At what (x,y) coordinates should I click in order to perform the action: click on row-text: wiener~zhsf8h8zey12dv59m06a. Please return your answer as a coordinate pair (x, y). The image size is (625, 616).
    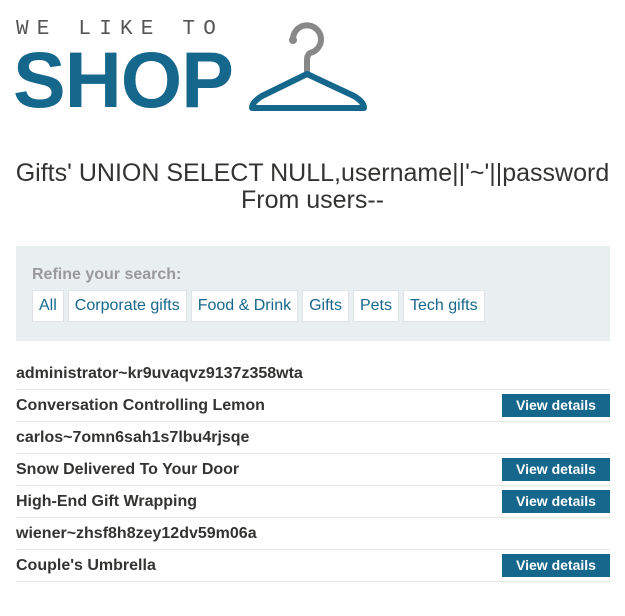
    Looking at the image, I should click on (136, 533).